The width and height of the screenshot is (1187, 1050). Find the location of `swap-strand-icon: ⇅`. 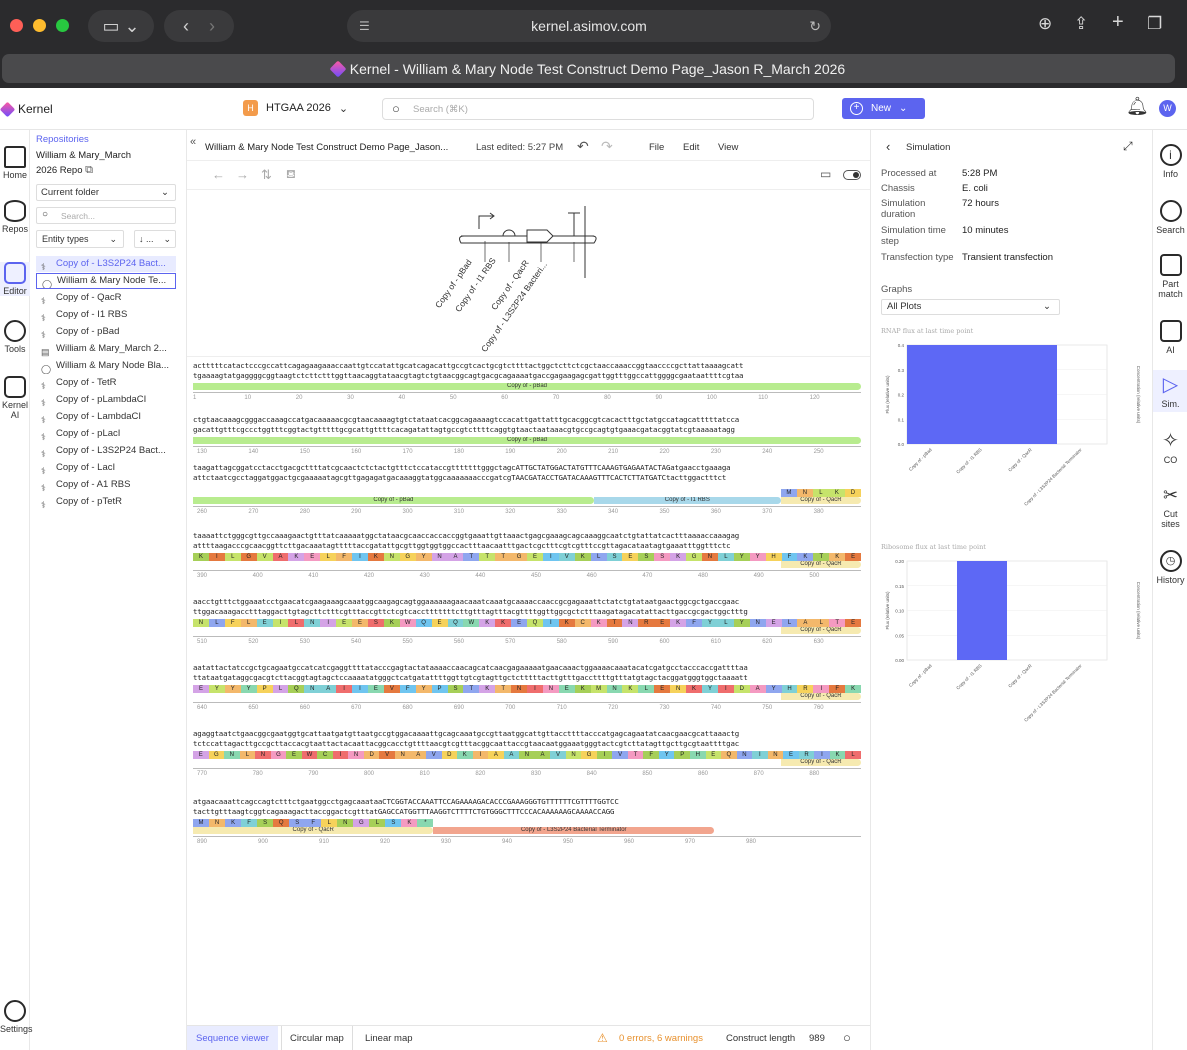

swap-strand-icon: ⇅ is located at coordinates (266, 175).